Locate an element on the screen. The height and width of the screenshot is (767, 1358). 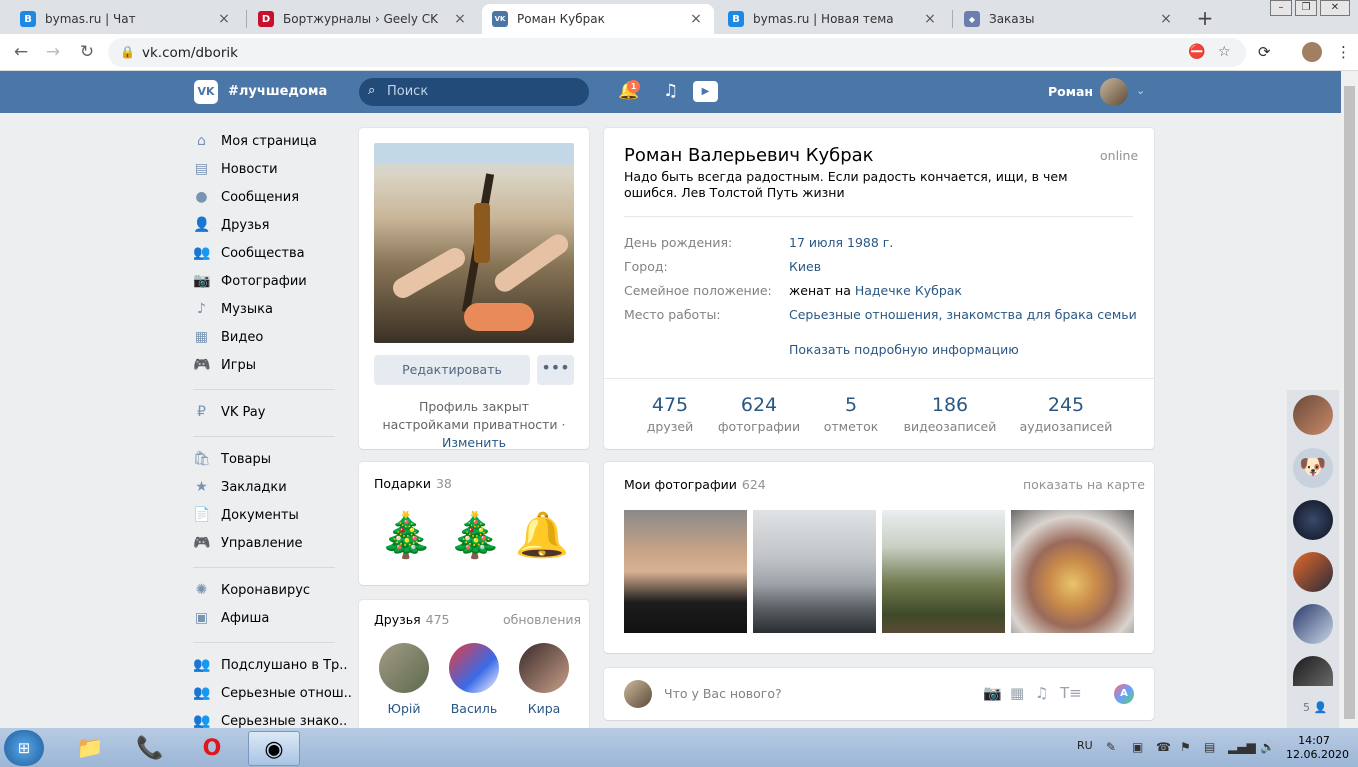
restore-window-button: ❐ is located at coordinates (1306, 8).